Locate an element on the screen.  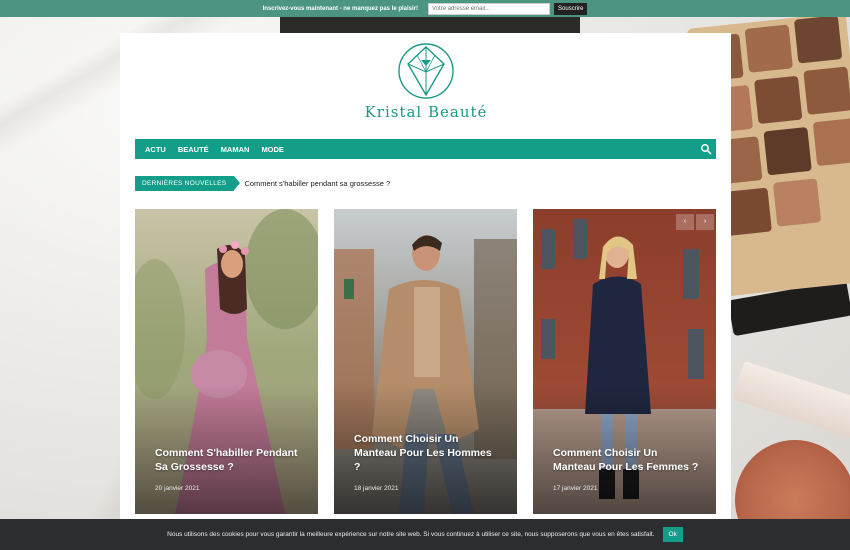
slider-prev-button: ‹ is located at coordinates (685, 222).